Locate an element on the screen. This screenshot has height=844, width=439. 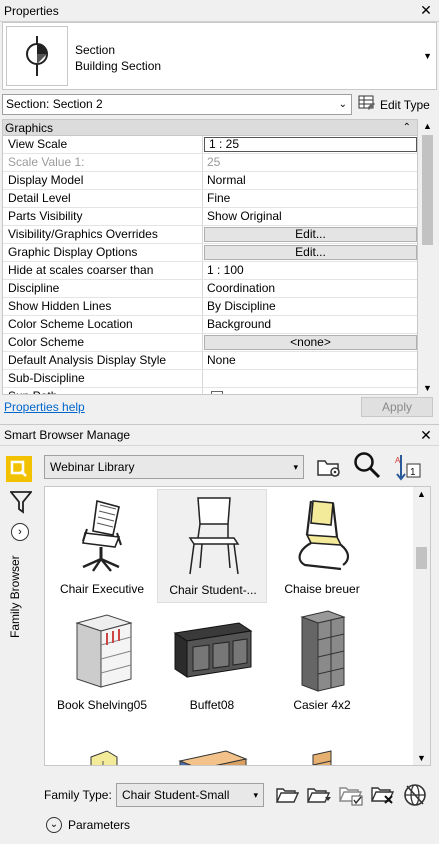
smart-browser-title-bar: Smart Browser Manage ✕ is located at coordinates (219, 435).